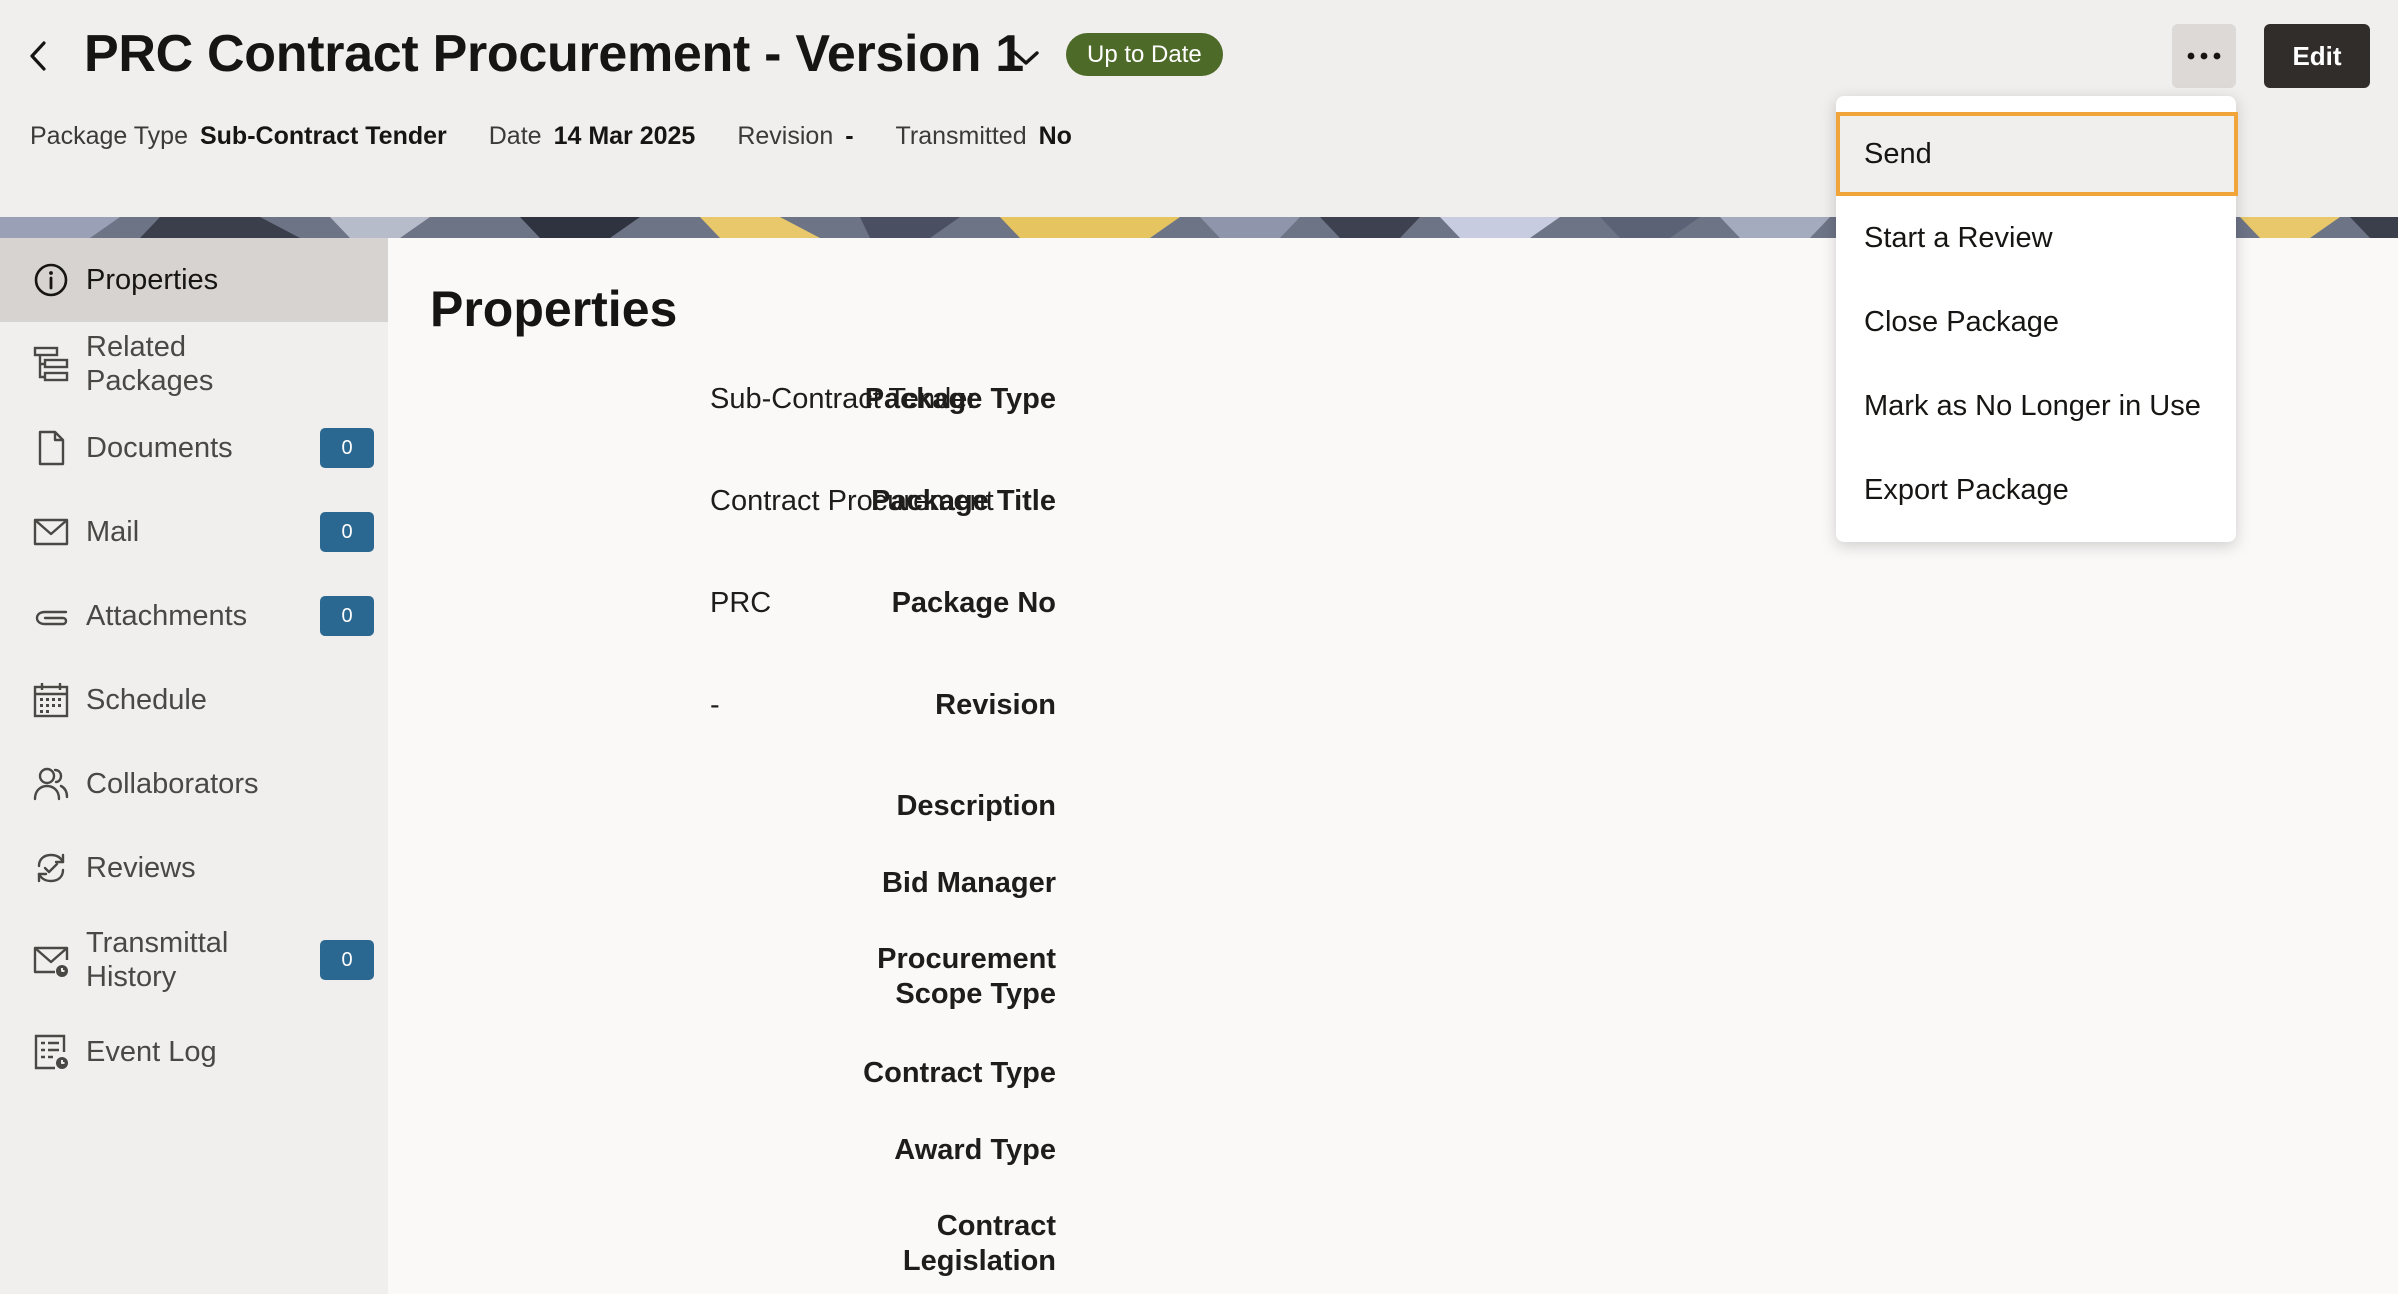 The height and width of the screenshot is (1294, 2398). I want to click on prop-value-package-no: PRC, so click(741, 603).